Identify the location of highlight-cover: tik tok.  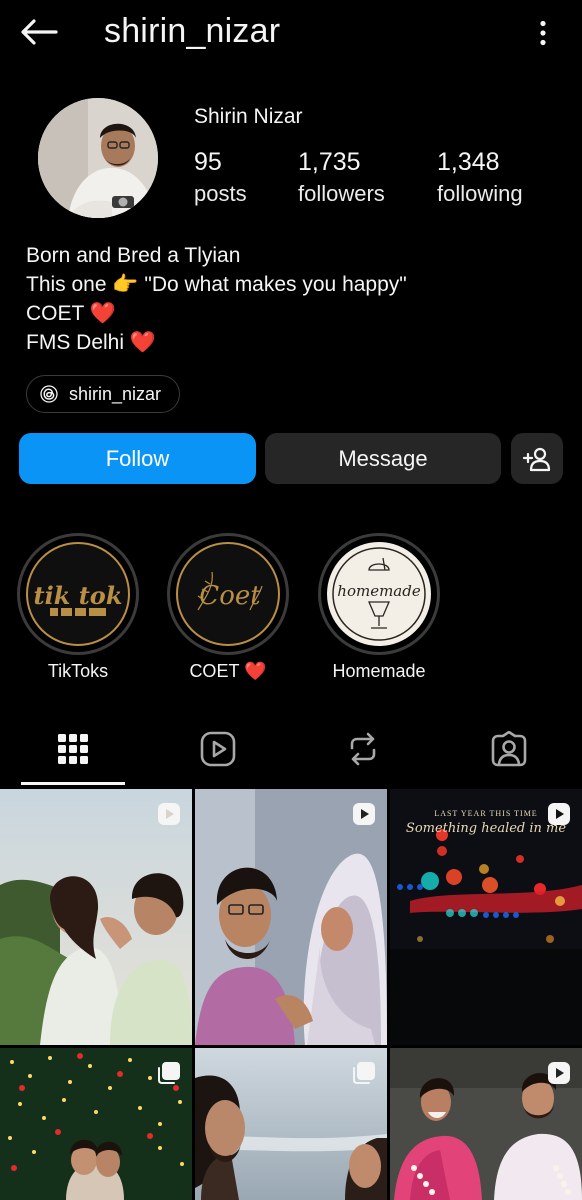
(78, 594).